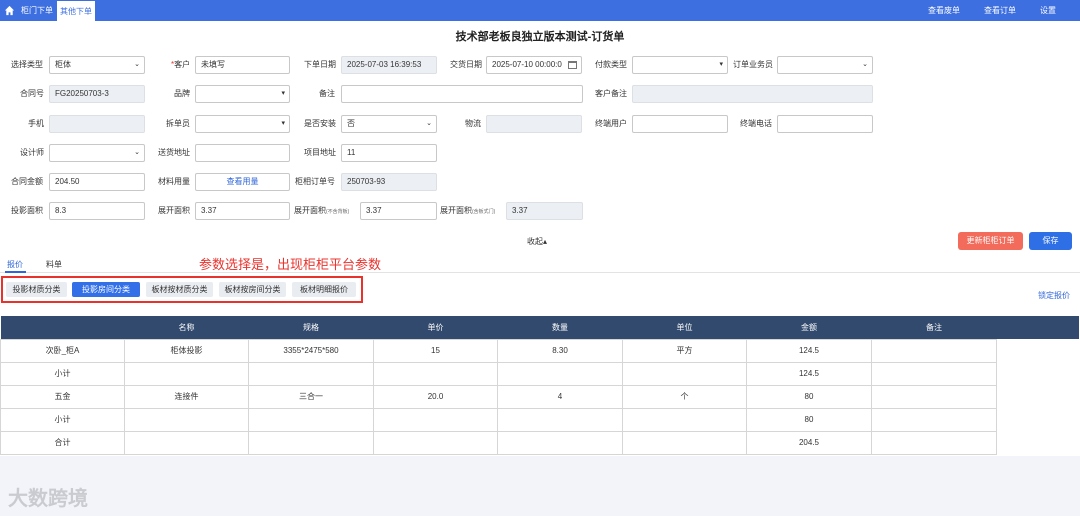 This screenshot has width=1080, height=516. Describe the element at coordinates (435, 350) in the screenshot. I see `table-cell: 15` at that location.